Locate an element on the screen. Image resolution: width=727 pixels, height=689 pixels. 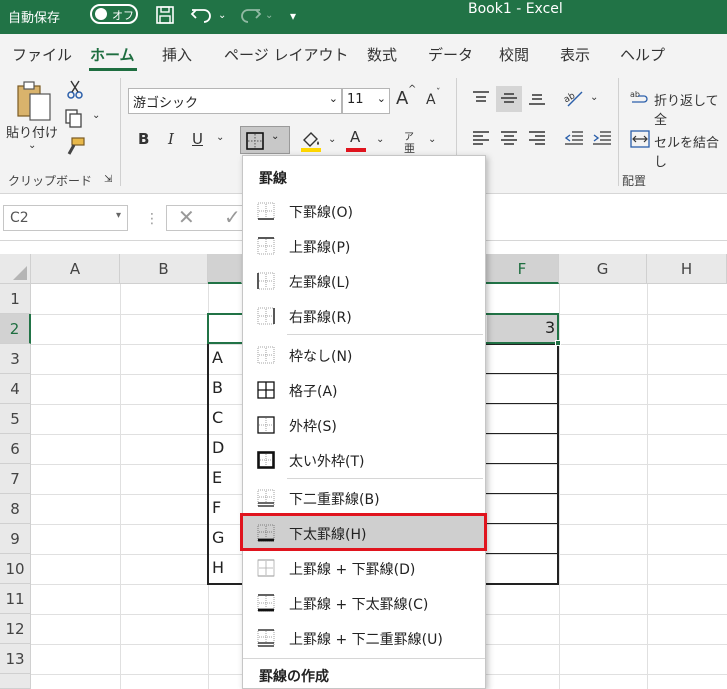
tab-data: データ is located at coordinates (450, 54).